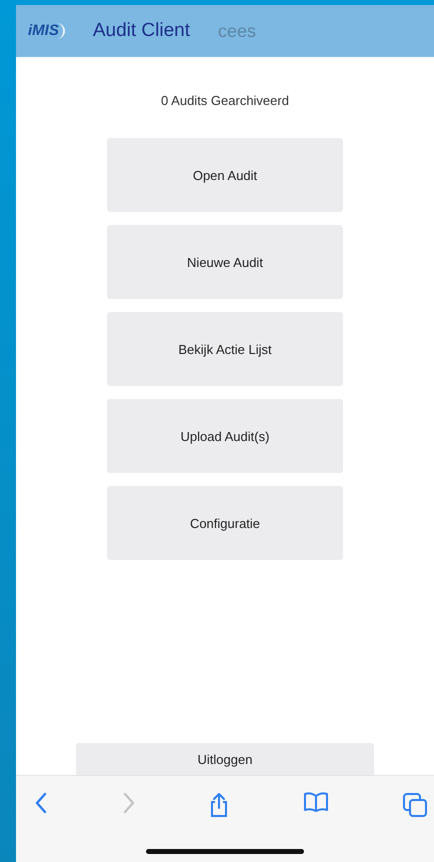  I want to click on menu-button: Upload Audit(s), so click(225, 436).